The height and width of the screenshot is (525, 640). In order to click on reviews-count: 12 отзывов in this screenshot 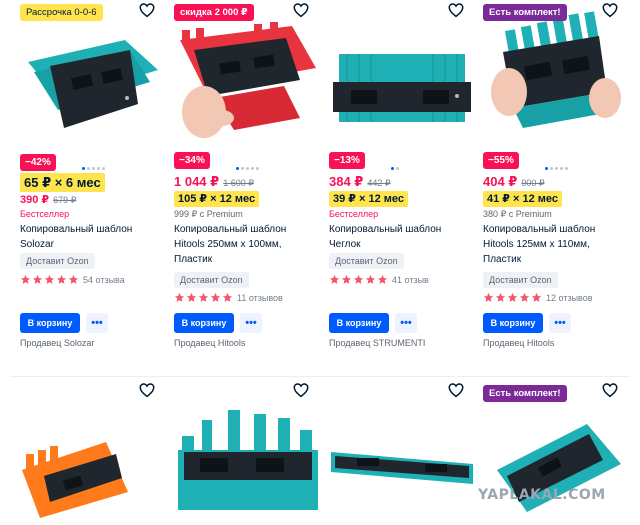, I will do `click(569, 298)`.